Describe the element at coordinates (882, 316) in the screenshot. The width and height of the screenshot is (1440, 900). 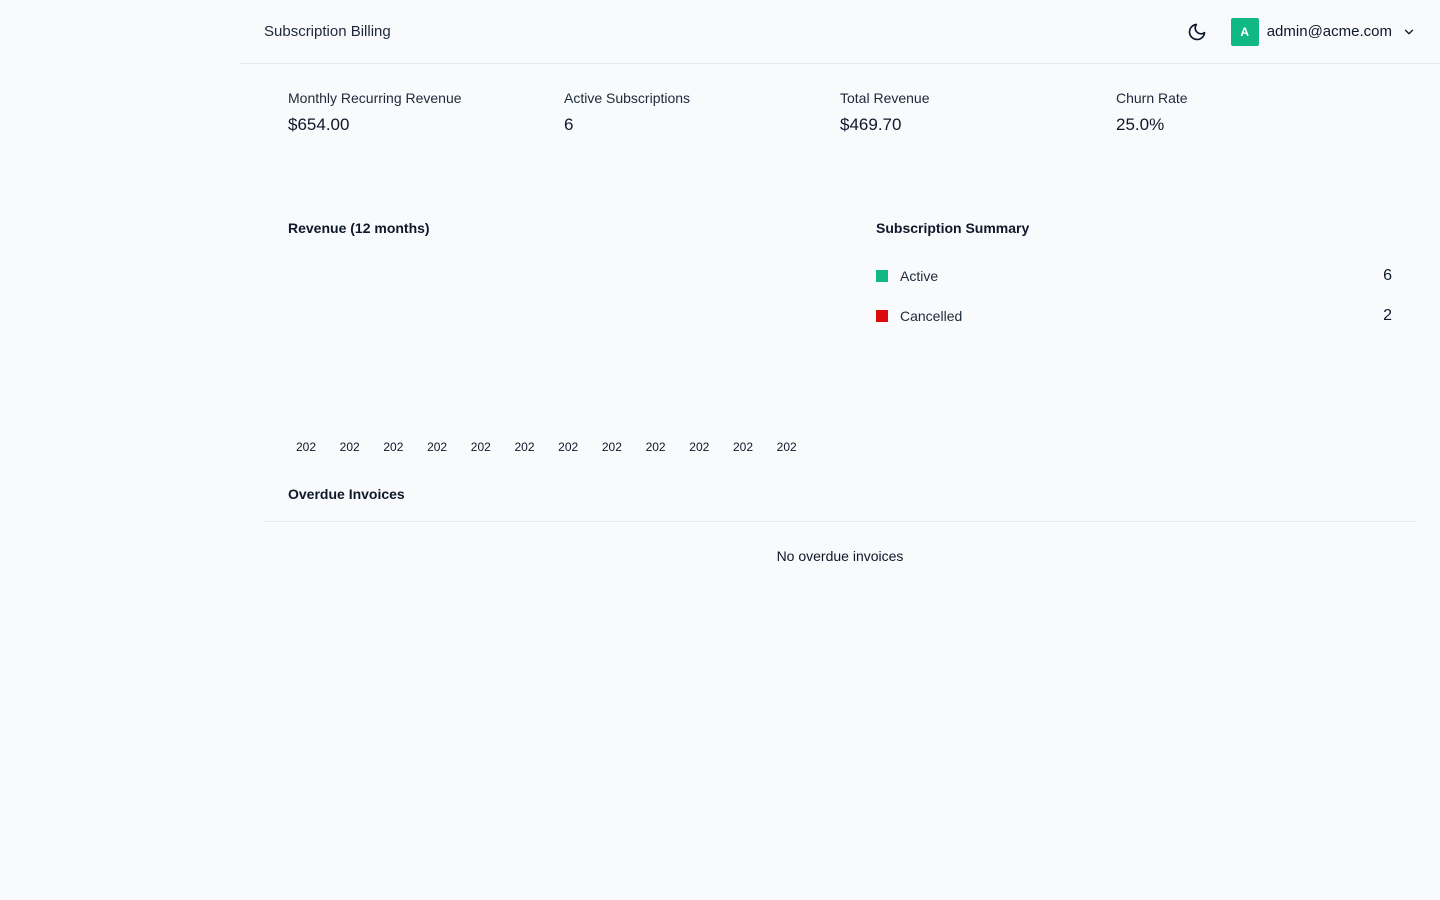
I see `cancelled-swatch` at that location.